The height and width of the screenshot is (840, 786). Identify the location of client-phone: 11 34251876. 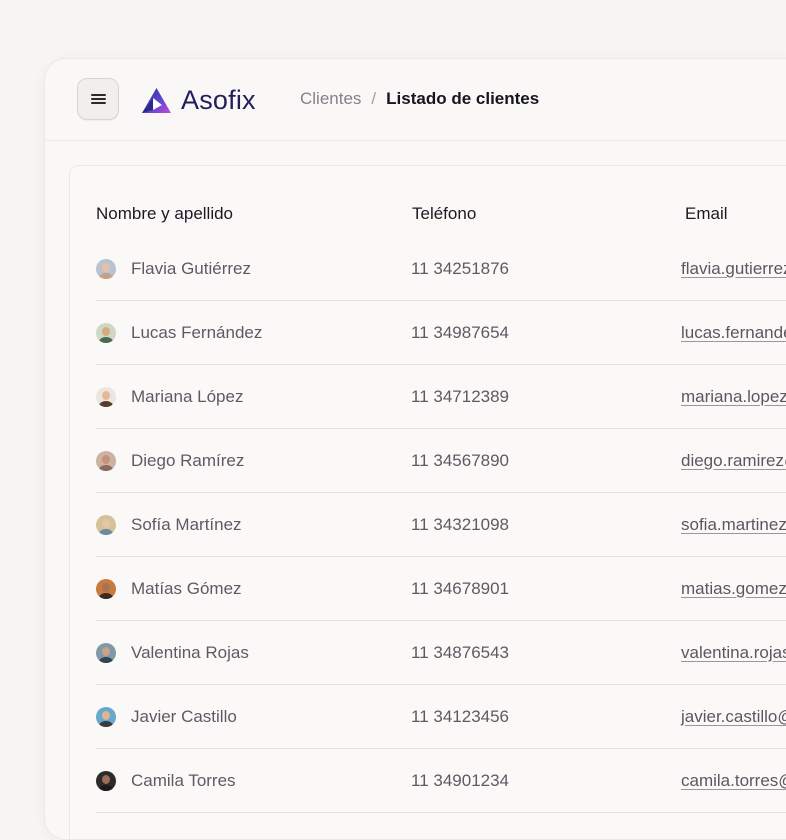
(460, 268).